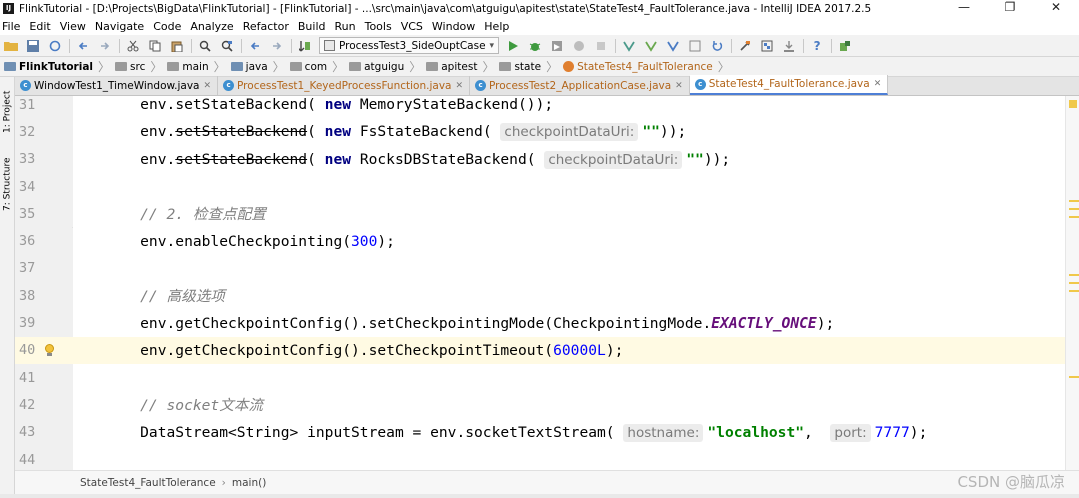 This screenshot has width=1079, height=498. I want to click on breadcrumb-src: src, so click(132, 67).